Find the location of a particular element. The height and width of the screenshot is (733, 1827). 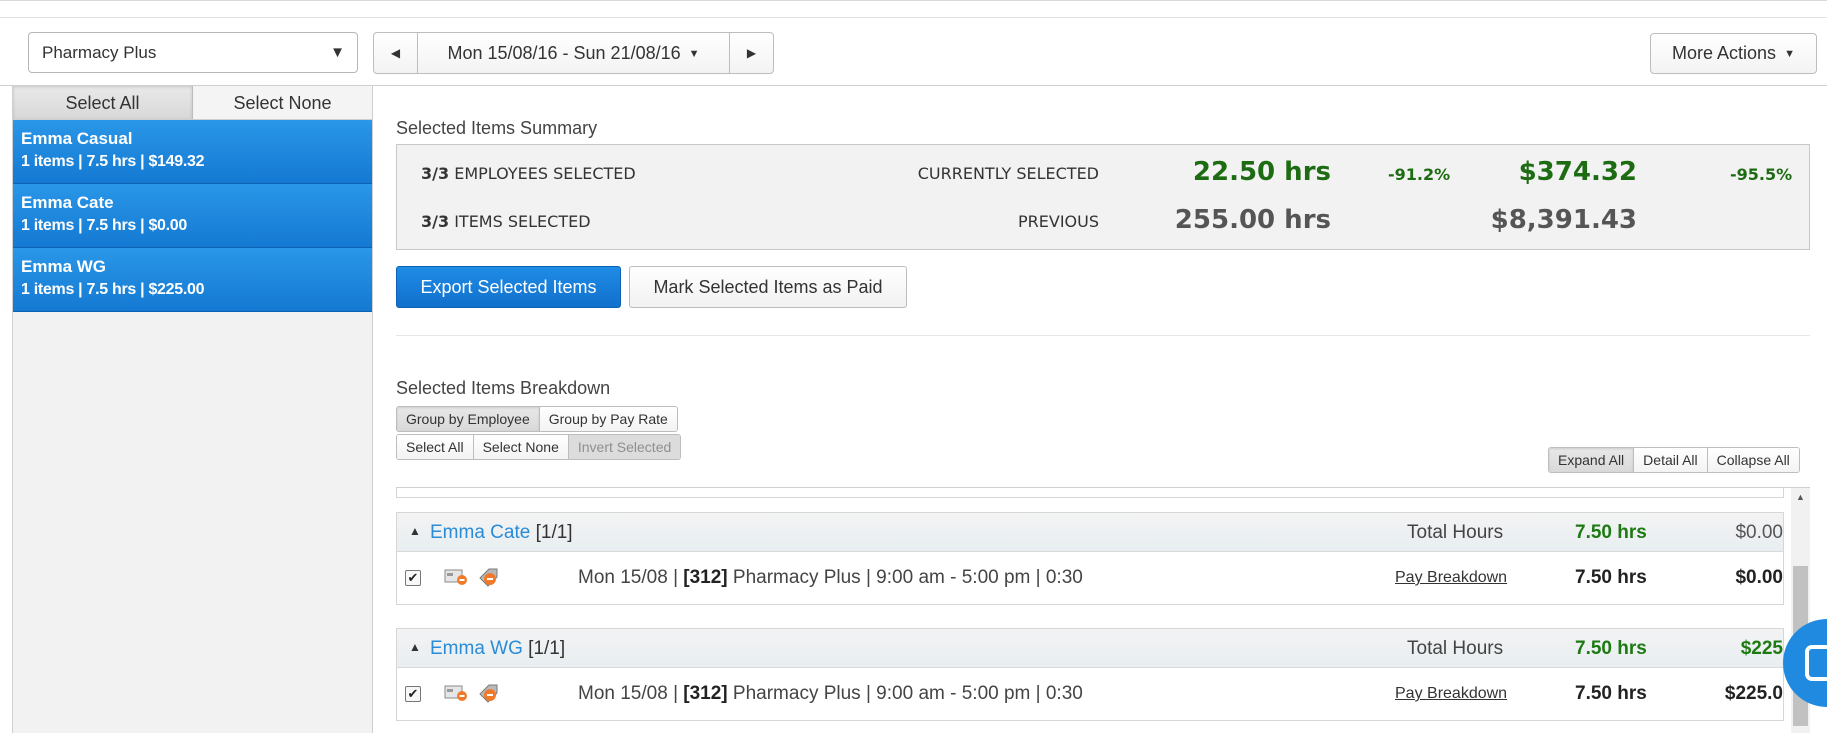

selection-tabs: Select All Select None is located at coordinates (192, 103).